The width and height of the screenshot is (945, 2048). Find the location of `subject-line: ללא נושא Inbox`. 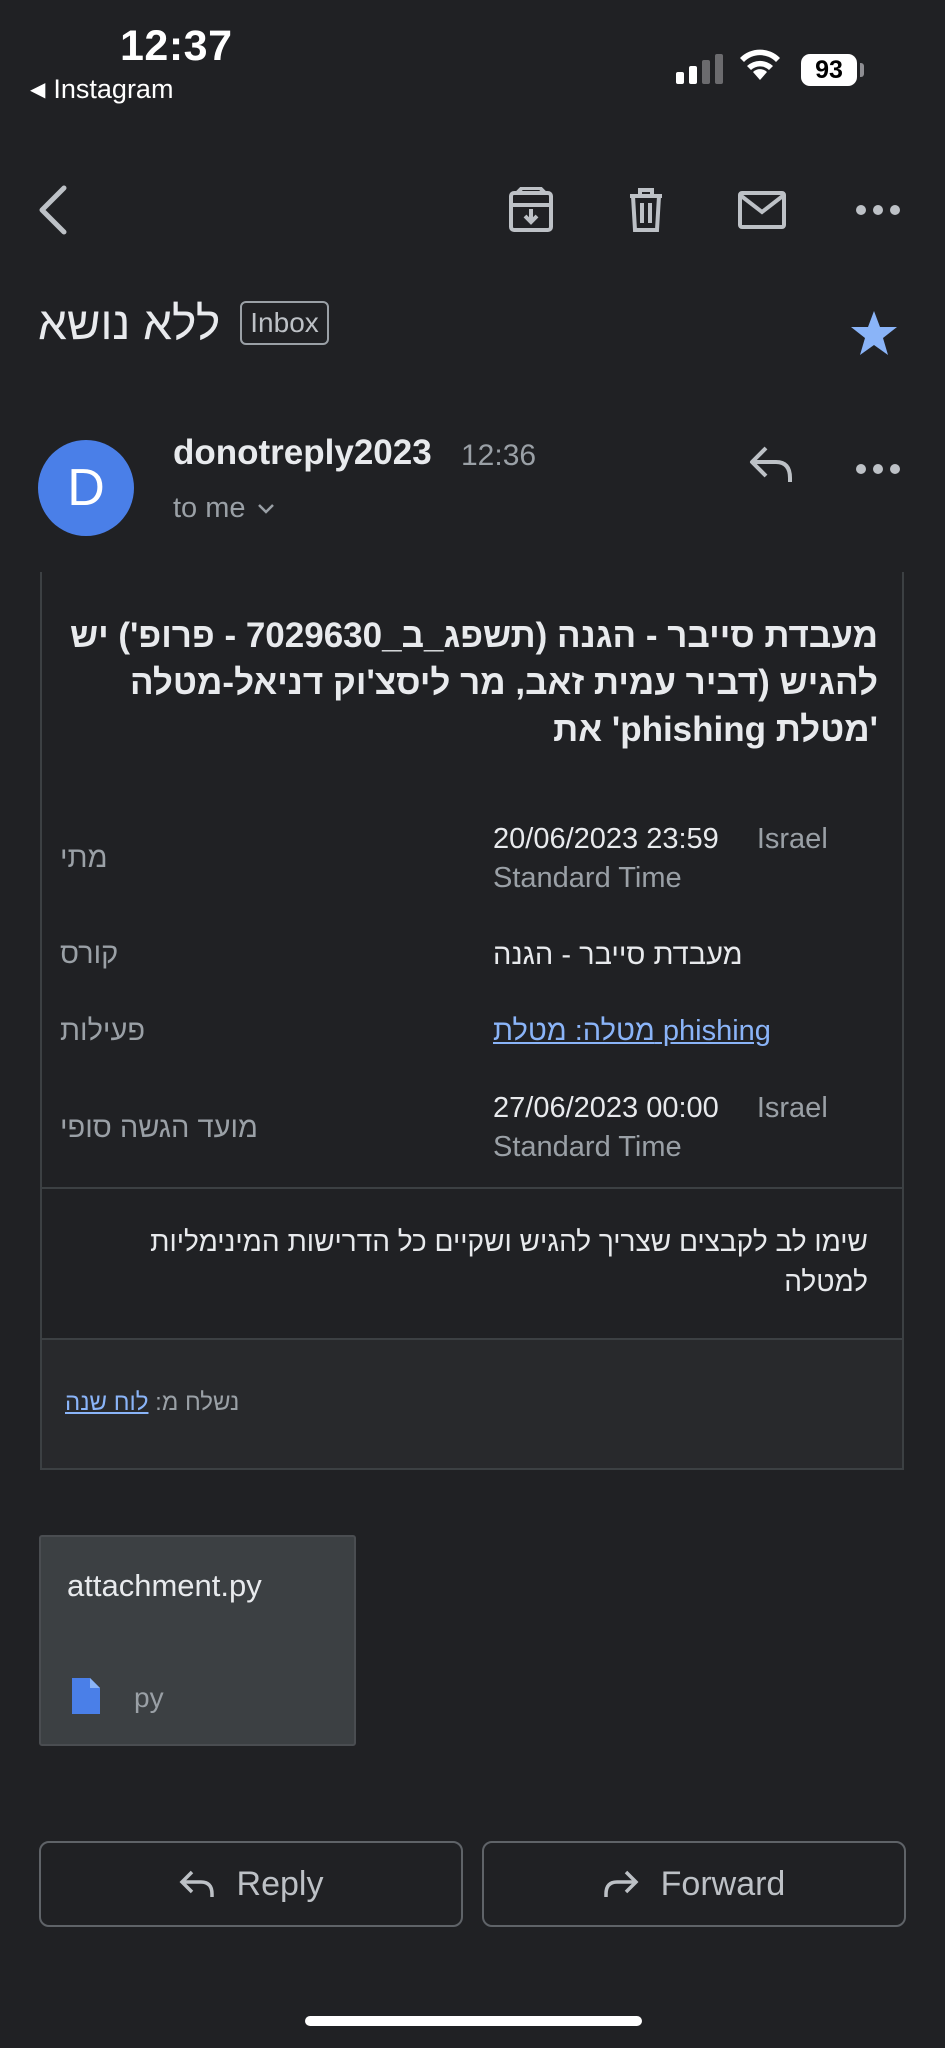

subject-line: ללא נושא Inbox is located at coordinates (183, 323).